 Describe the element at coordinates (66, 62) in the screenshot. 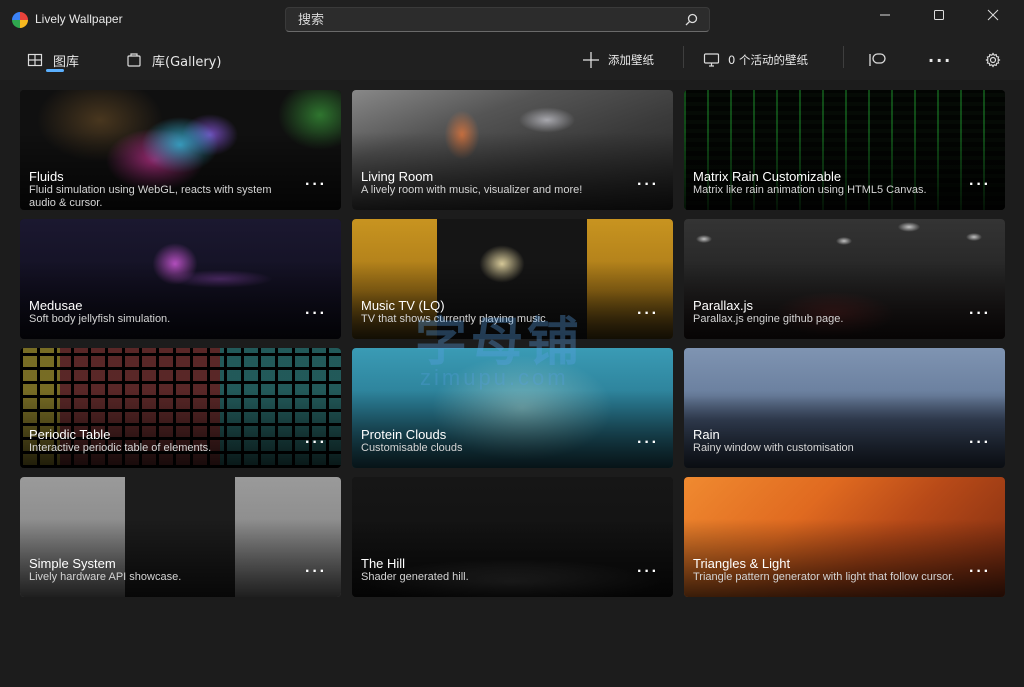

I see `nav-gallery-label: 图库` at that location.